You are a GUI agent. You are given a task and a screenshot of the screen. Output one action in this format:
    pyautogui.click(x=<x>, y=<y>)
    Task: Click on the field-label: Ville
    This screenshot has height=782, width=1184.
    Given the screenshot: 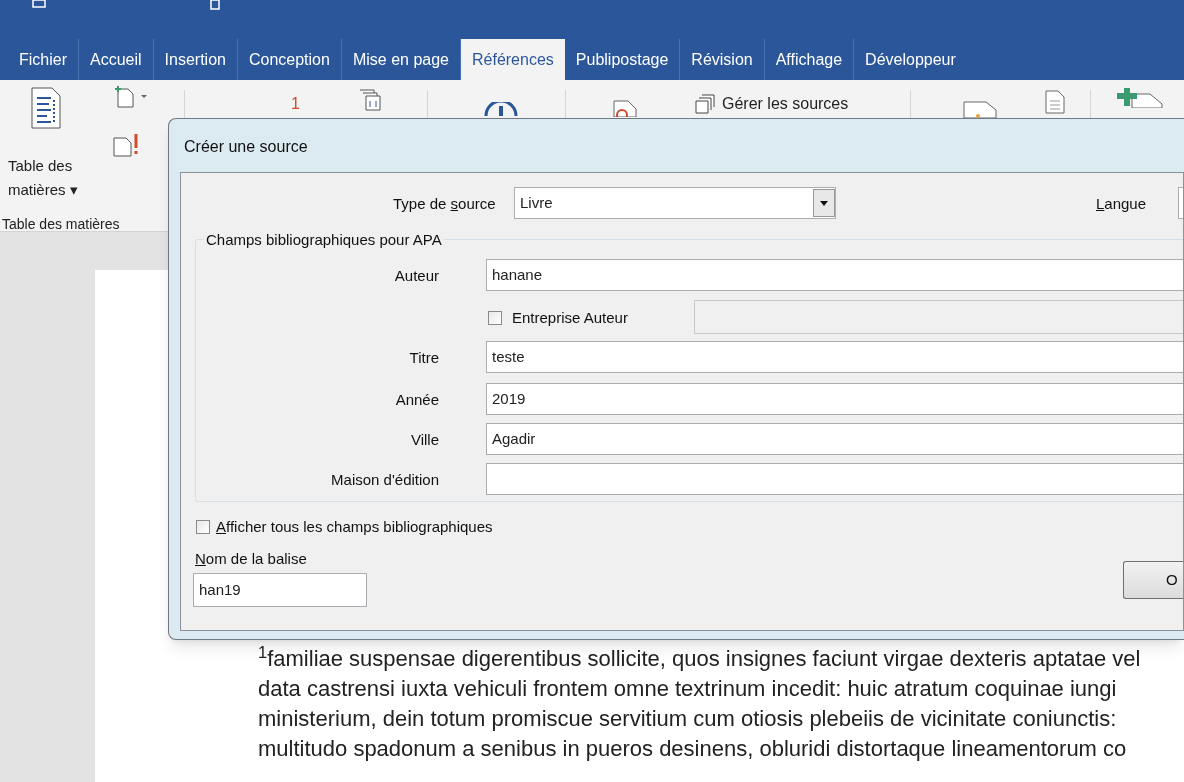 What is the action you would take?
    pyautogui.click(x=424, y=440)
    